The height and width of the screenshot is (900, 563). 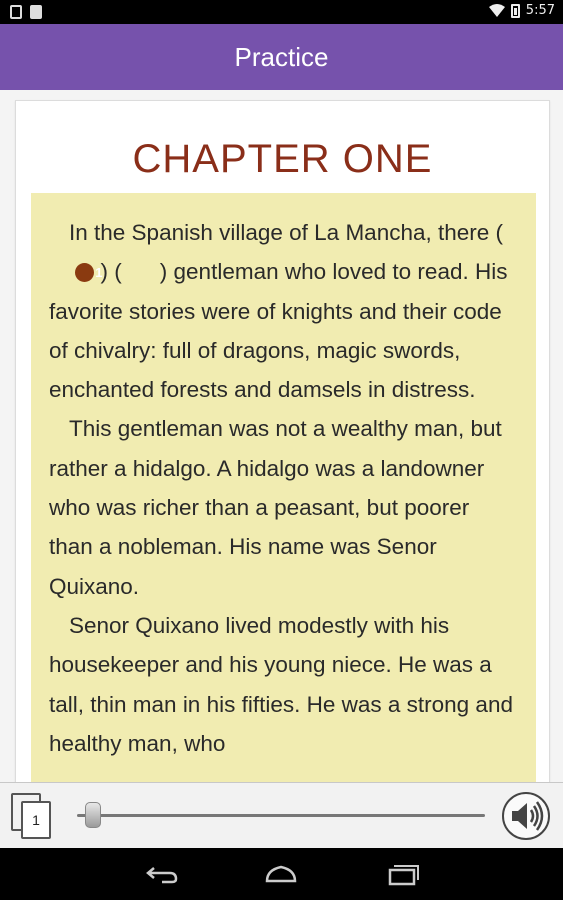 I want to click on sim-icon, so click(x=16, y=12).